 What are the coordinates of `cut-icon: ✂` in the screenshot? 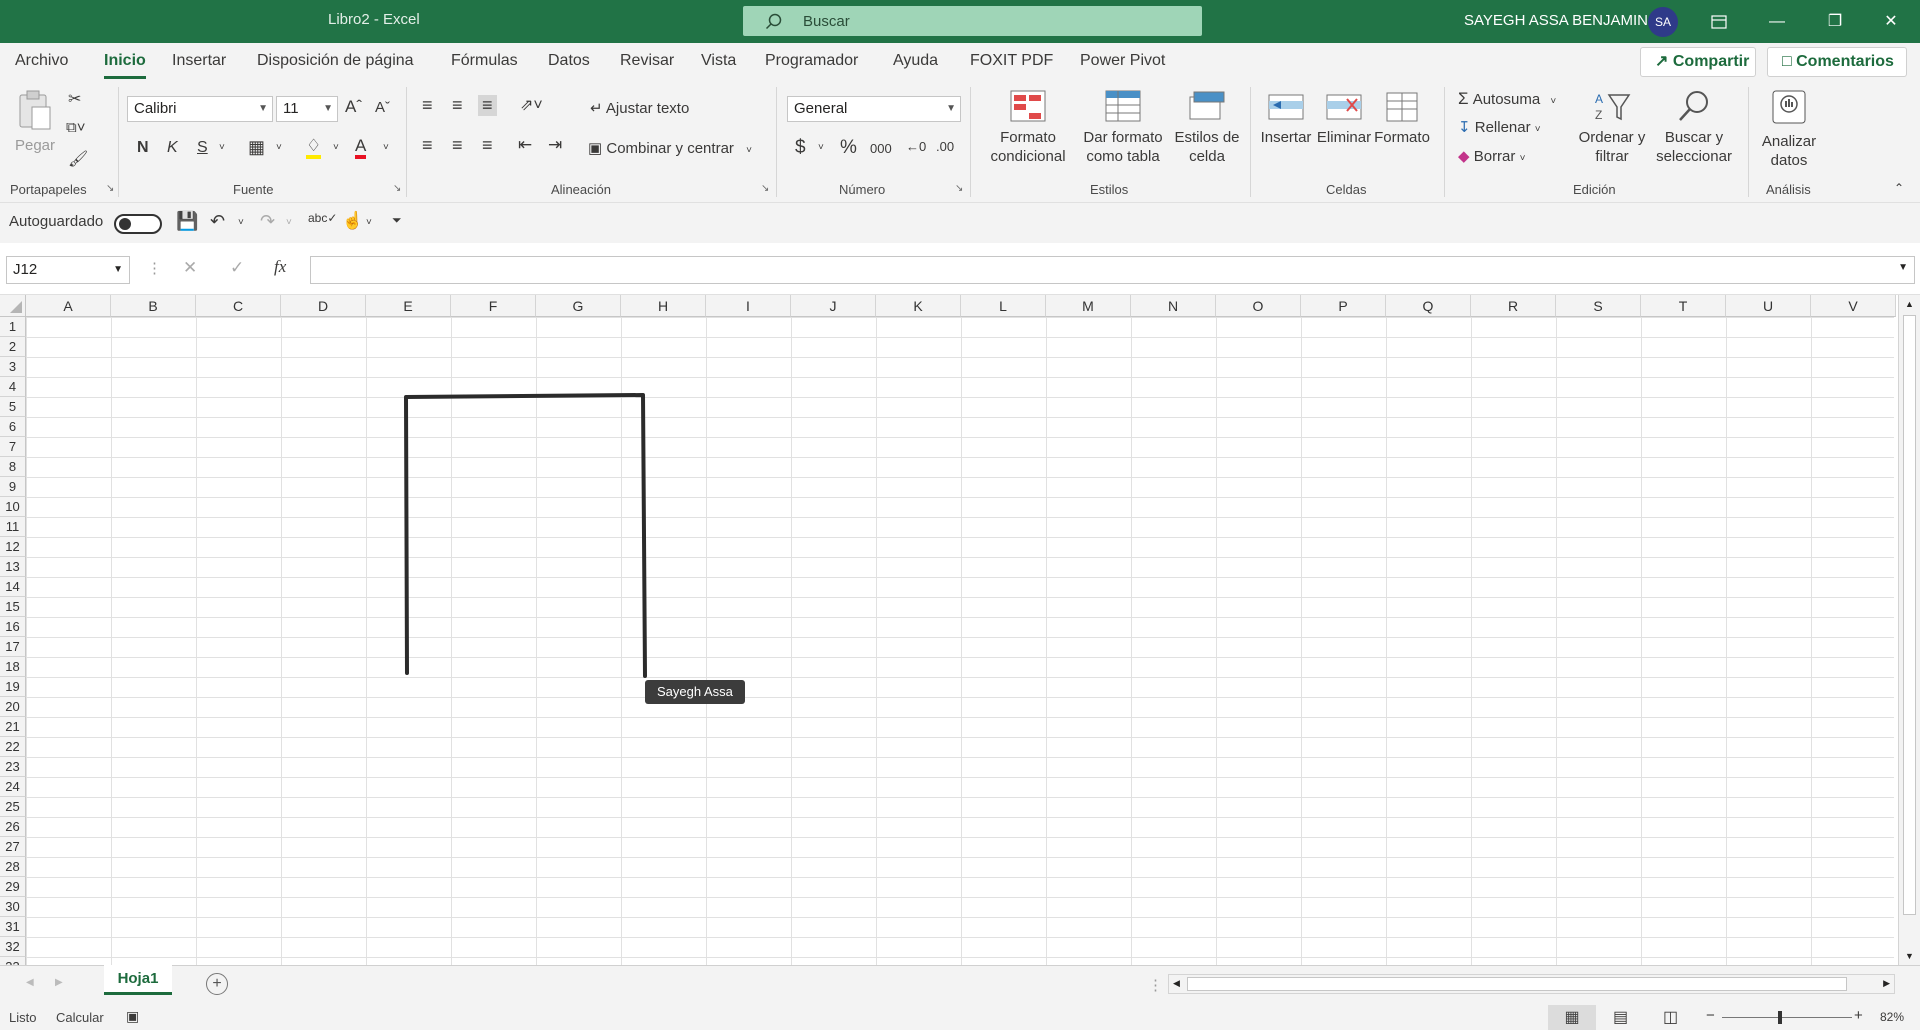 It's located at (74, 99).